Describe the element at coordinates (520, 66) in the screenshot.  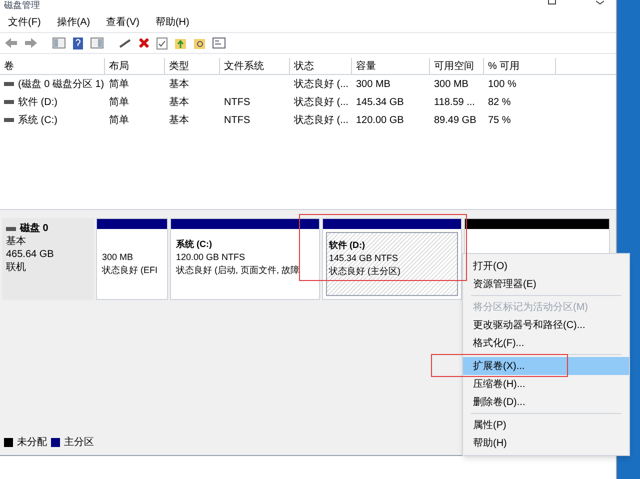
I see `column-header: % 可用` at that location.